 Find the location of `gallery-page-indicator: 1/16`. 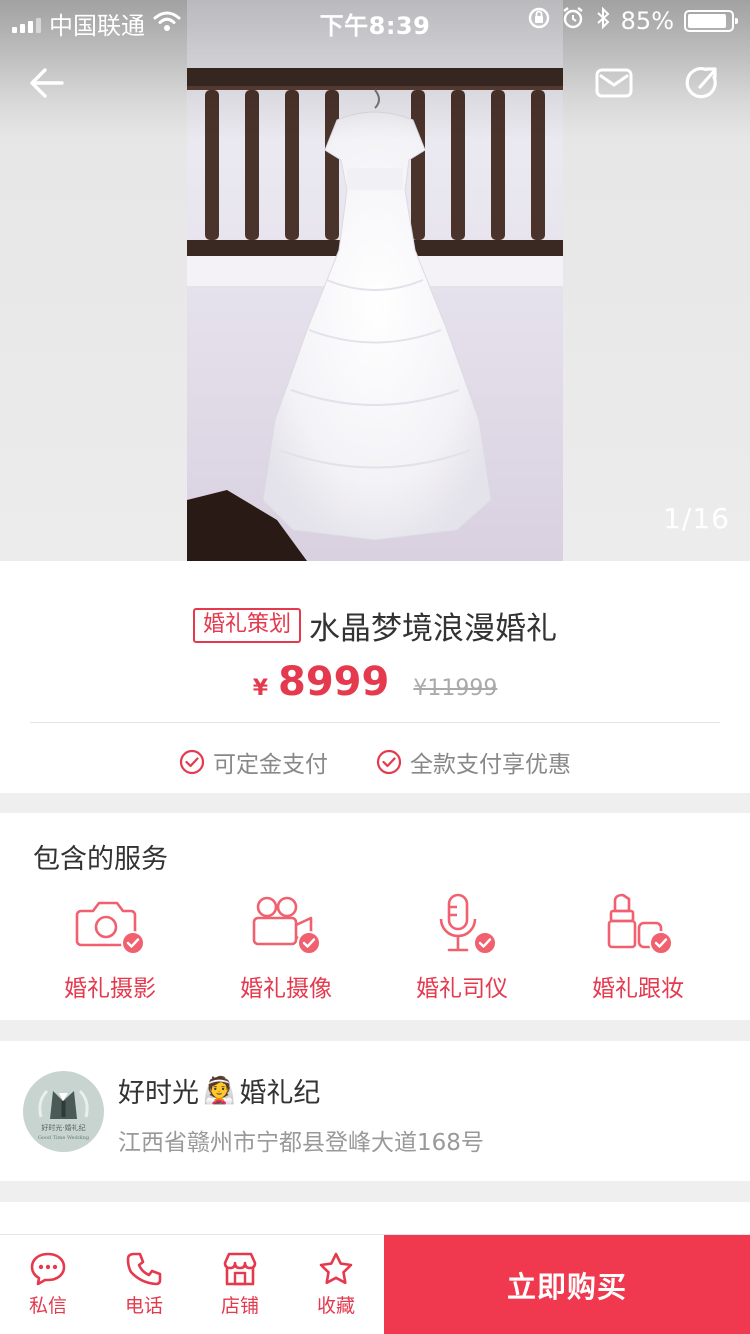

gallery-page-indicator: 1/16 is located at coordinates (696, 518).